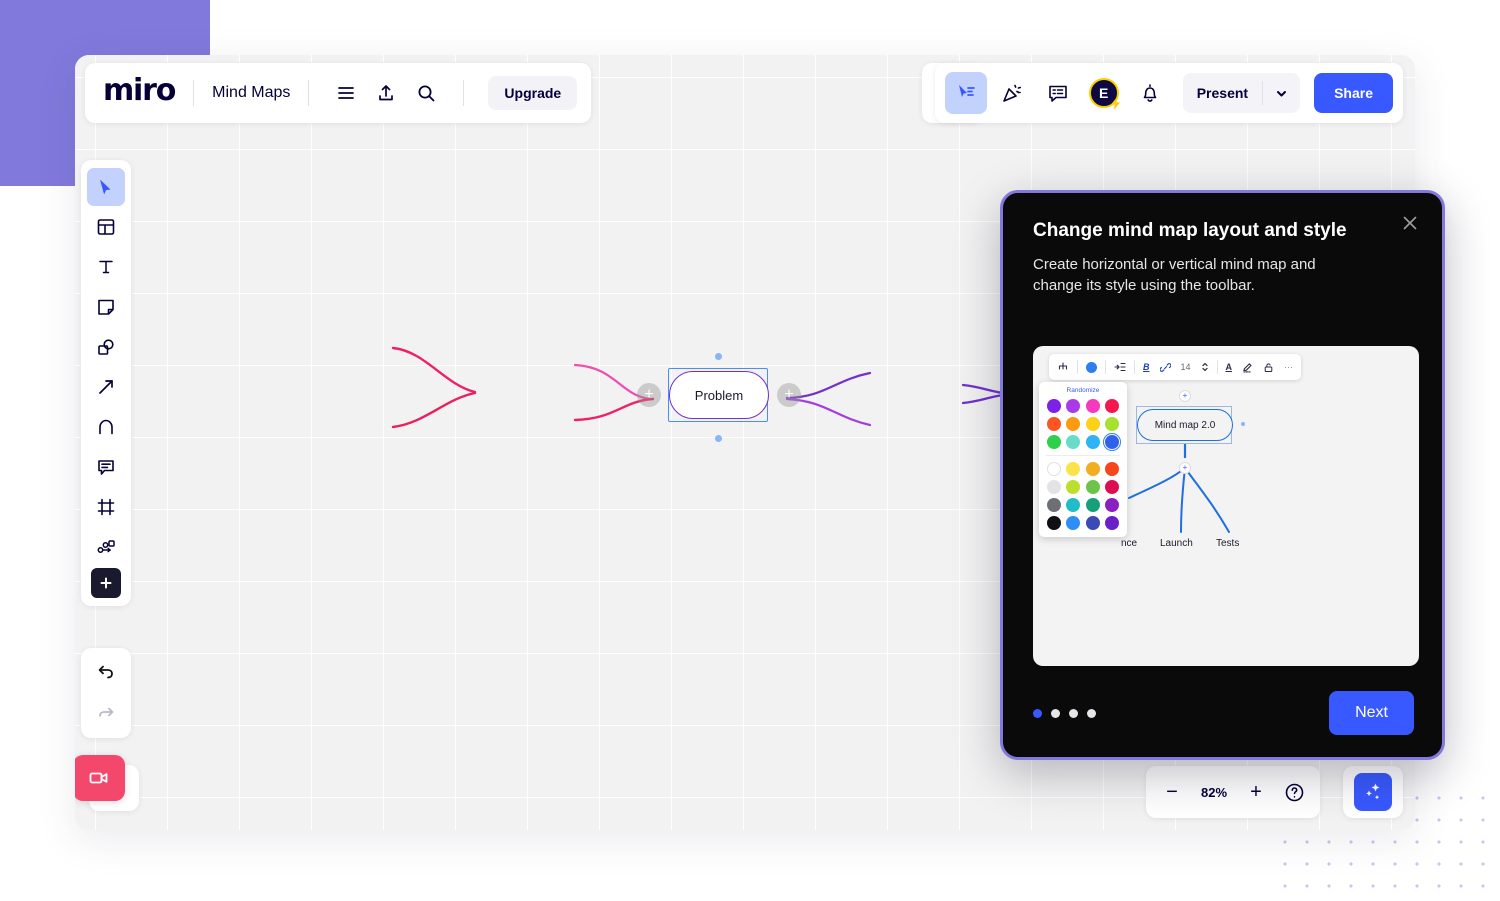 The image size is (1500, 901). I want to click on cursor-share-icon, so click(965, 93).